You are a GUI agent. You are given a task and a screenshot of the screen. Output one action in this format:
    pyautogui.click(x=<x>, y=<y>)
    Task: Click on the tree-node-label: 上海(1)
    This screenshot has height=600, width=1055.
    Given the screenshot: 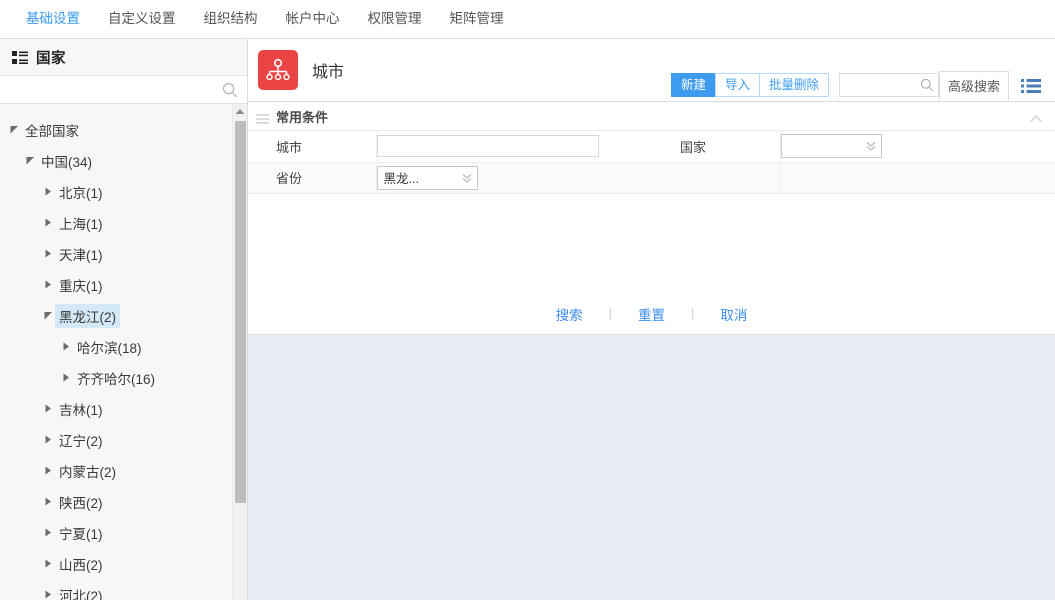 What is the action you would take?
    pyautogui.click(x=81, y=224)
    